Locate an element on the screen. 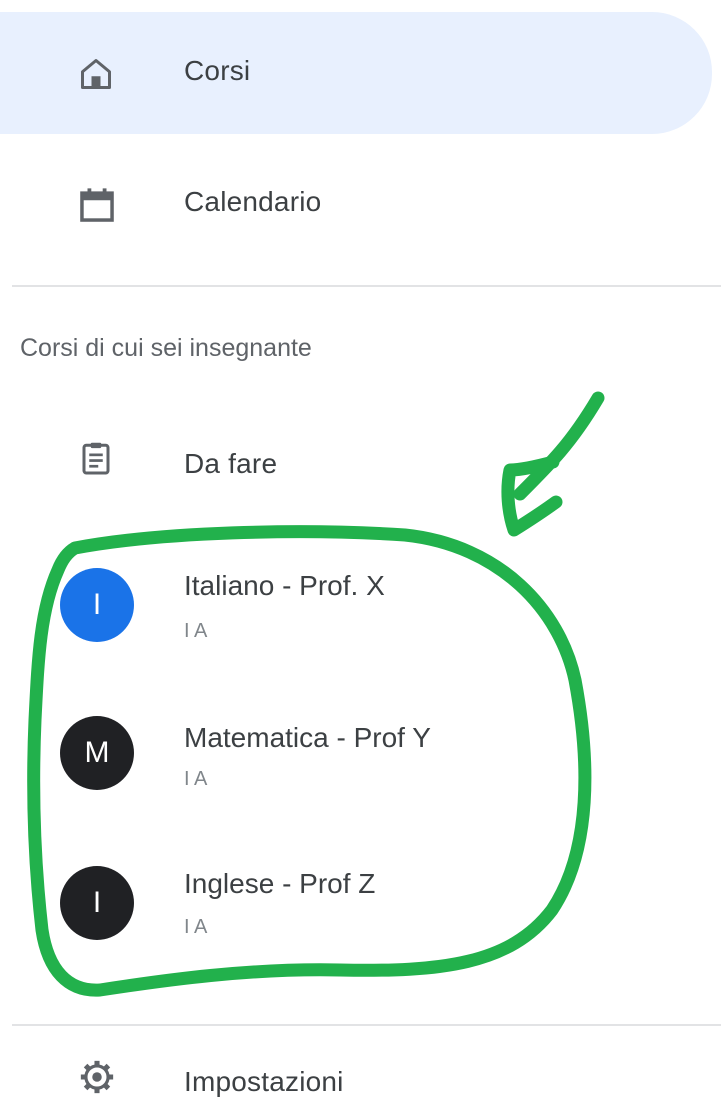  nav-item-calendar-label: Calendario is located at coordinates (253, 201).